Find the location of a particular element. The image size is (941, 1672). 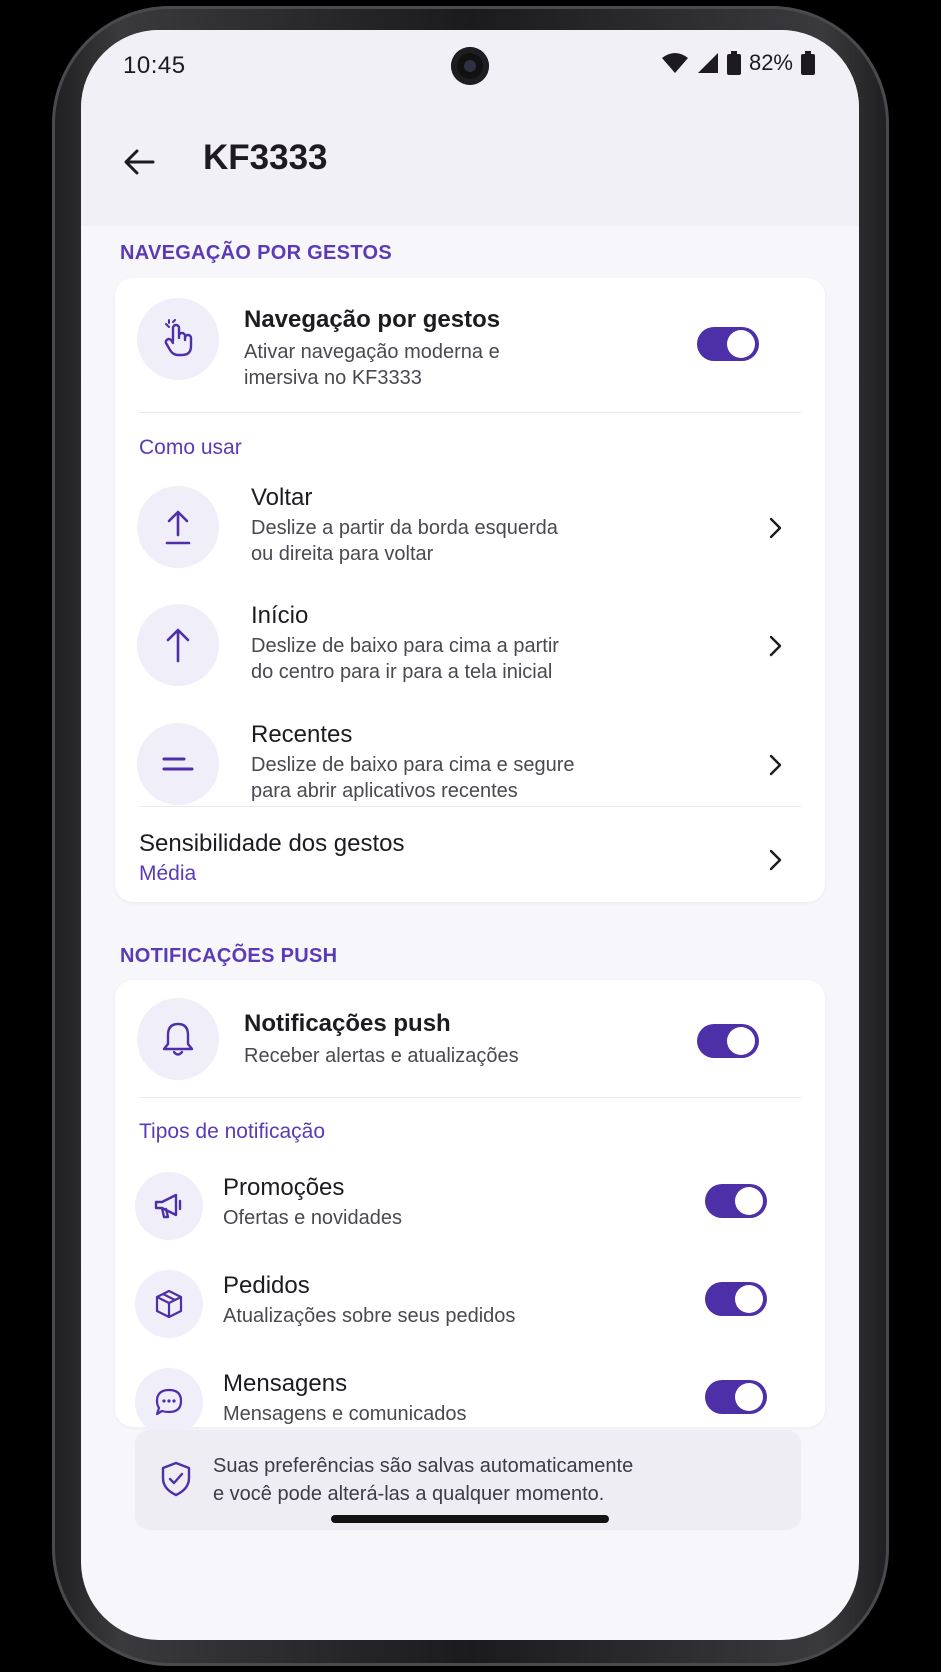

push-toggle-subtitle: Receber alertas e atualizações is located at coordinates (381, 1056).